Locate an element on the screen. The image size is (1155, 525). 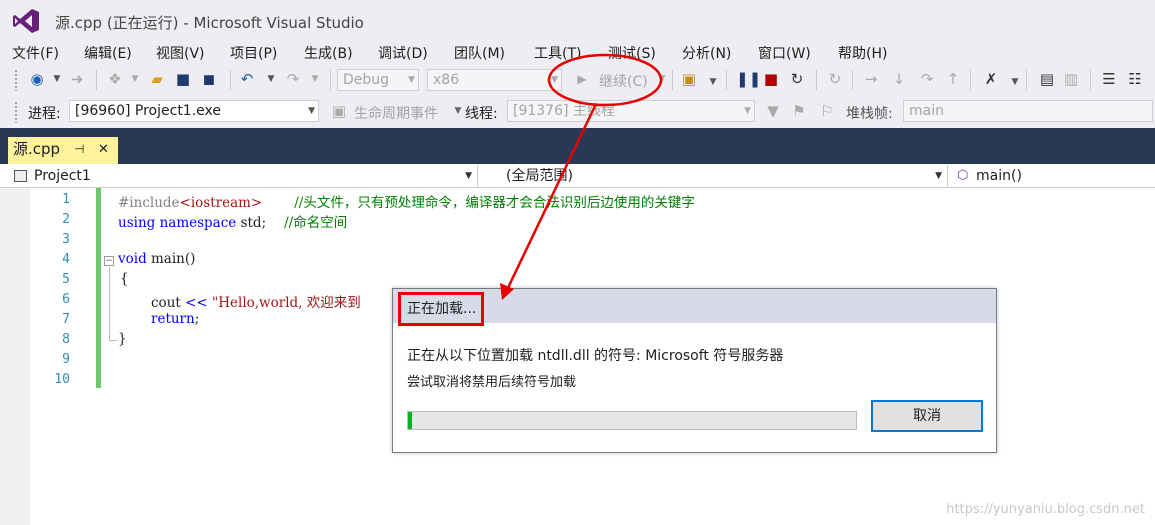
annotation-arrow-head is located at coordinates (507, 291).